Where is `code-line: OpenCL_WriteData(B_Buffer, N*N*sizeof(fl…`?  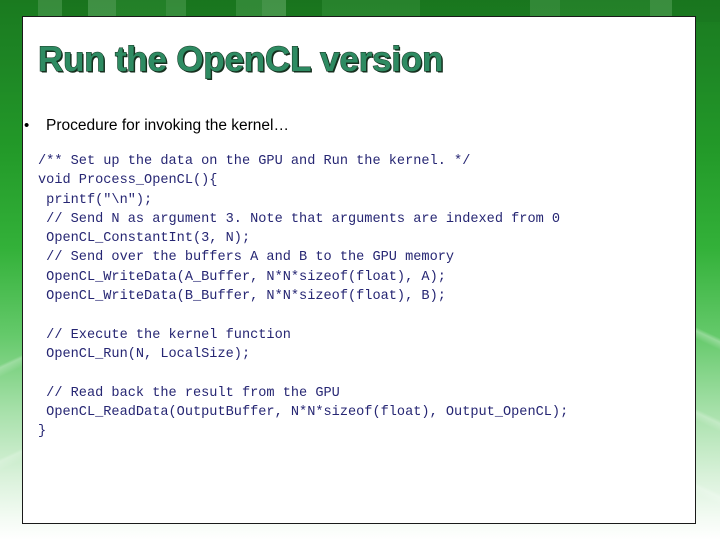 code-line: OpenCL_WriteData(B_Buffer, N*N*sizeof(fl… is located at coordinates (242, 297).